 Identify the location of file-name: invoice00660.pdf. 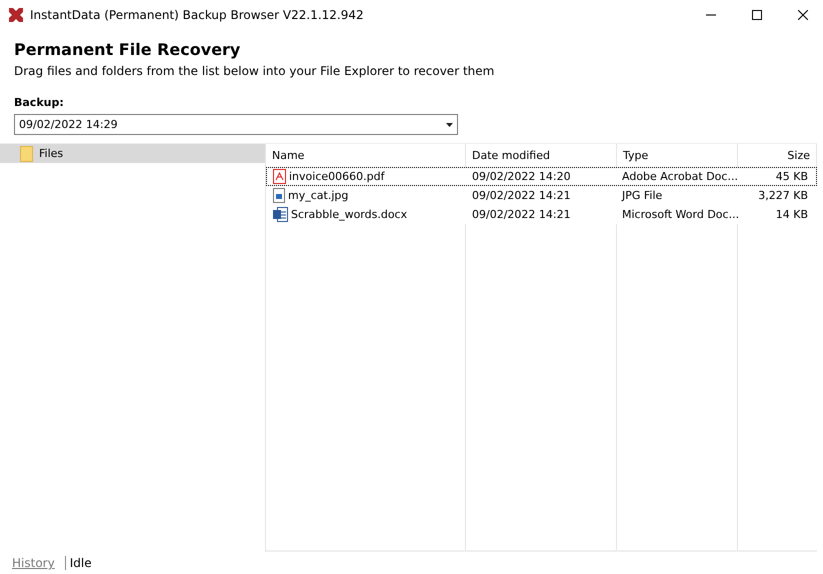
(336, 176).